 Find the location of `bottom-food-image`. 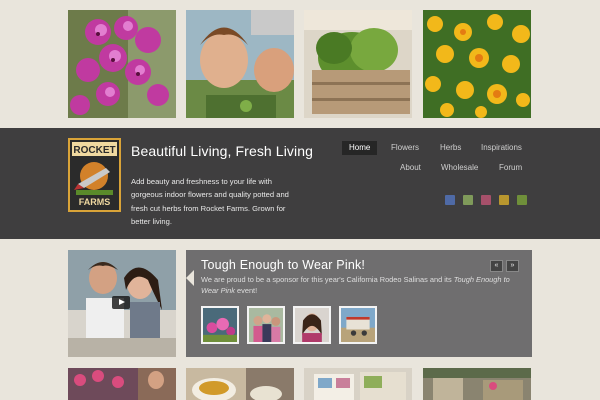

bottom-food-image is located at coordinates (240, 384).